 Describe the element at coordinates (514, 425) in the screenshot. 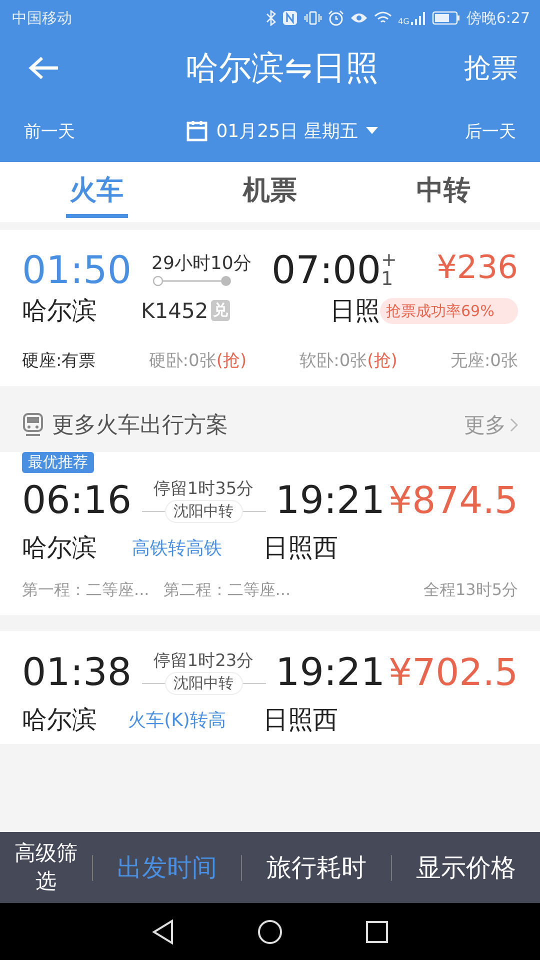

I see `chevron-right-icon` at that location.